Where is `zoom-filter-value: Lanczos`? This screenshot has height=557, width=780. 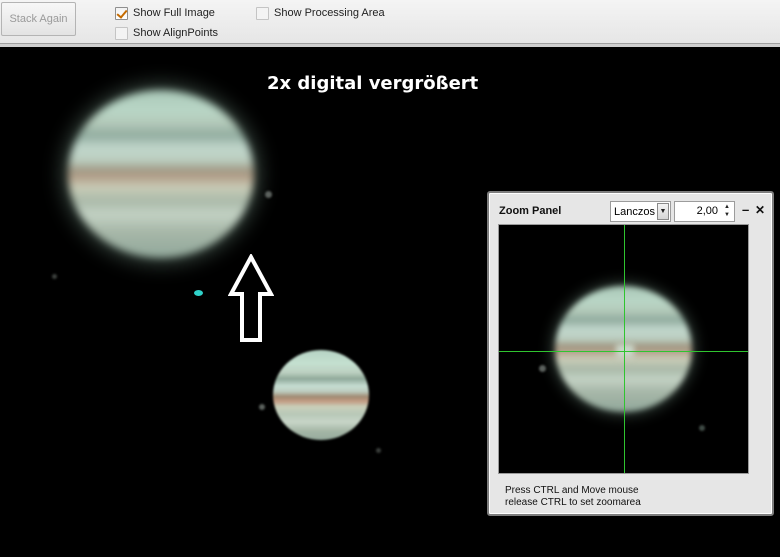
zoom-filter-value: Lanczos is located at coordinates (634, 211).